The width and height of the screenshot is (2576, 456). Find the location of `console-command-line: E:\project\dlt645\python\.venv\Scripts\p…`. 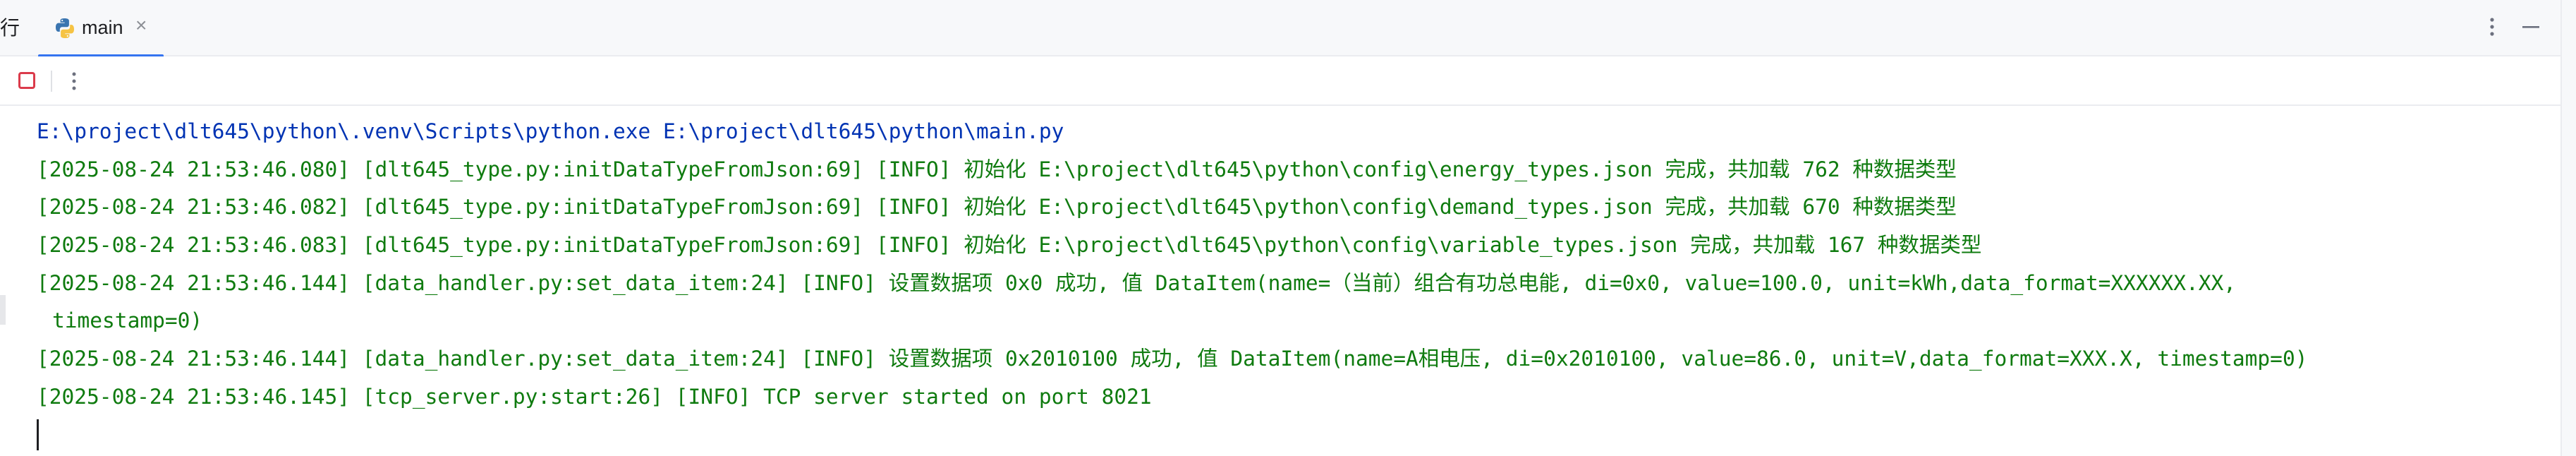

console-command-line: E:\project\dlt645\python\.venv\Scripts\p… is located at coordinates (550, 131).